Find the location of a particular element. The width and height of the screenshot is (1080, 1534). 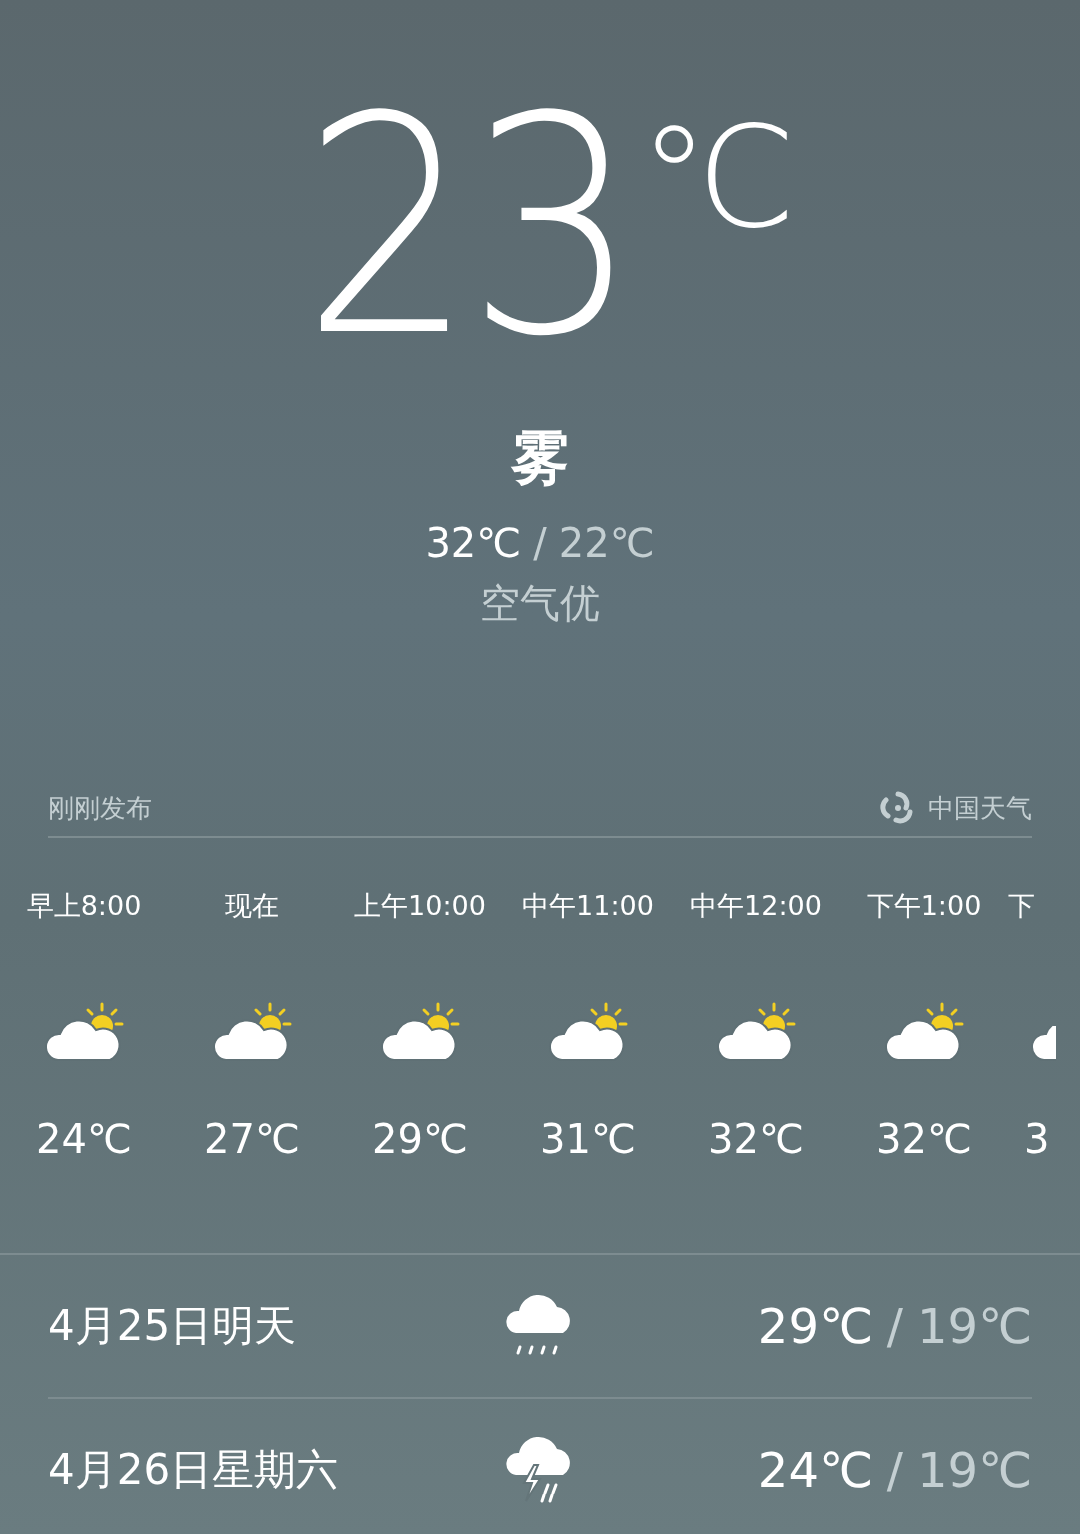

temperature-unit: ℃ is located at coordinates (718, 184).